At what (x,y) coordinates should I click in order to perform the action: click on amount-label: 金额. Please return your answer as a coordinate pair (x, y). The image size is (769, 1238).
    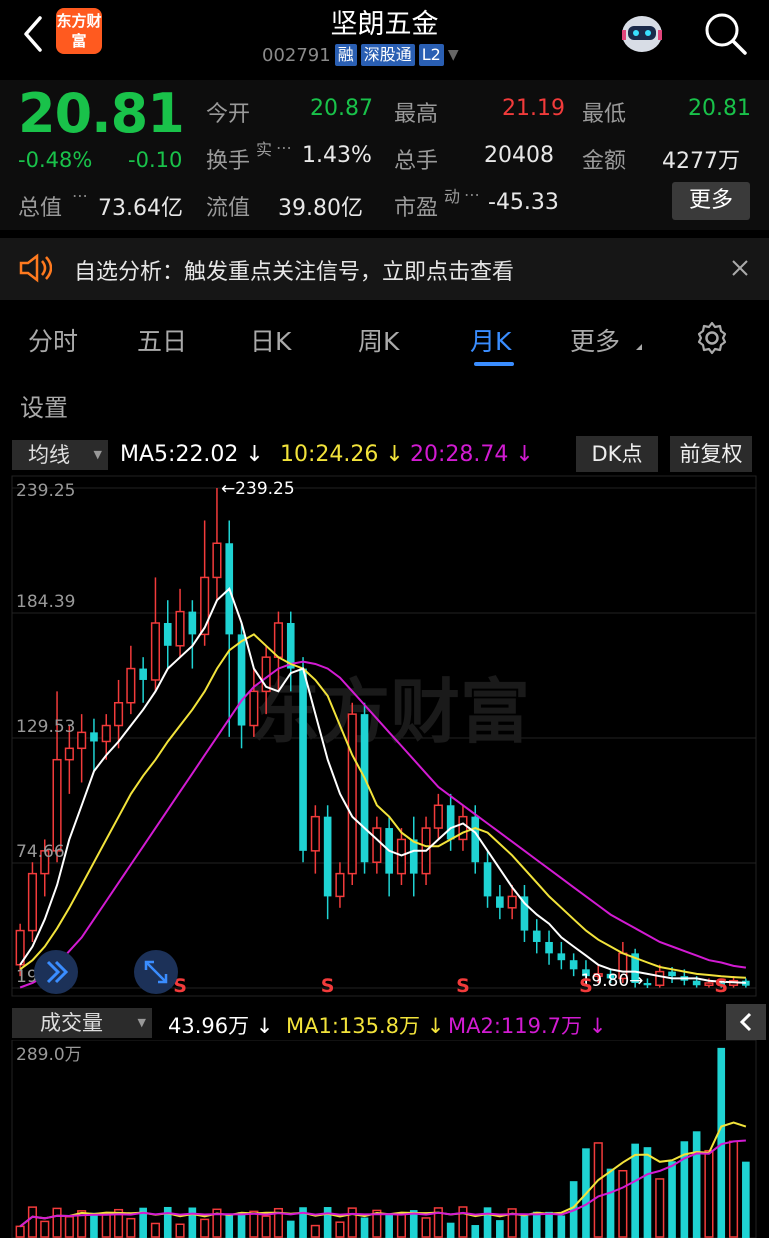
    Looking at the image, I should click on (604, 161).